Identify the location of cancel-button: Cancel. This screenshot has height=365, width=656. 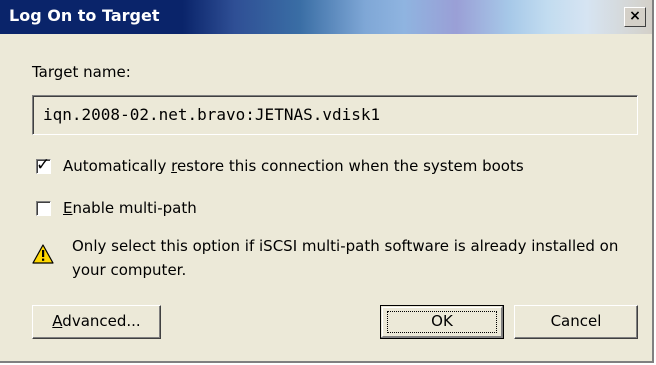
(576, 322).